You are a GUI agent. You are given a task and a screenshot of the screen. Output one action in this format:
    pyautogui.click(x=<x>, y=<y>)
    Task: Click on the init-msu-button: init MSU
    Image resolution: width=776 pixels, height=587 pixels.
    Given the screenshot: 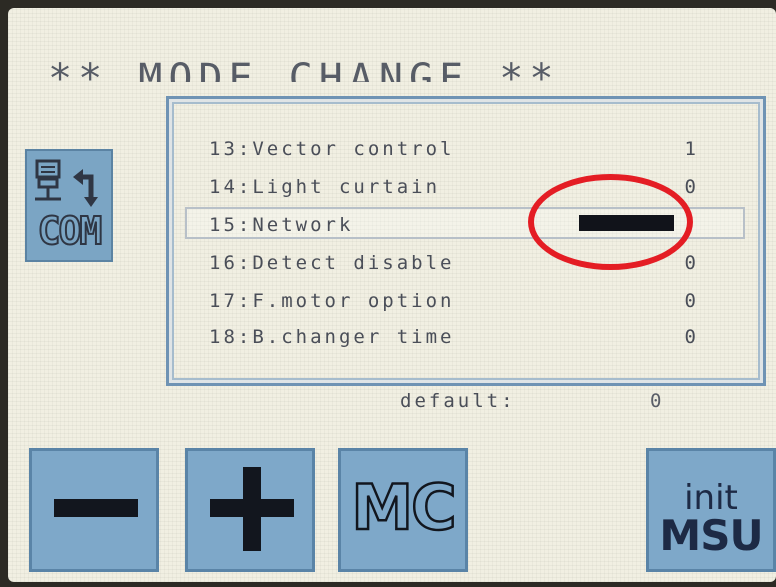 What is the action you would take?
    pyautogui.click(x=711, y=510)
    